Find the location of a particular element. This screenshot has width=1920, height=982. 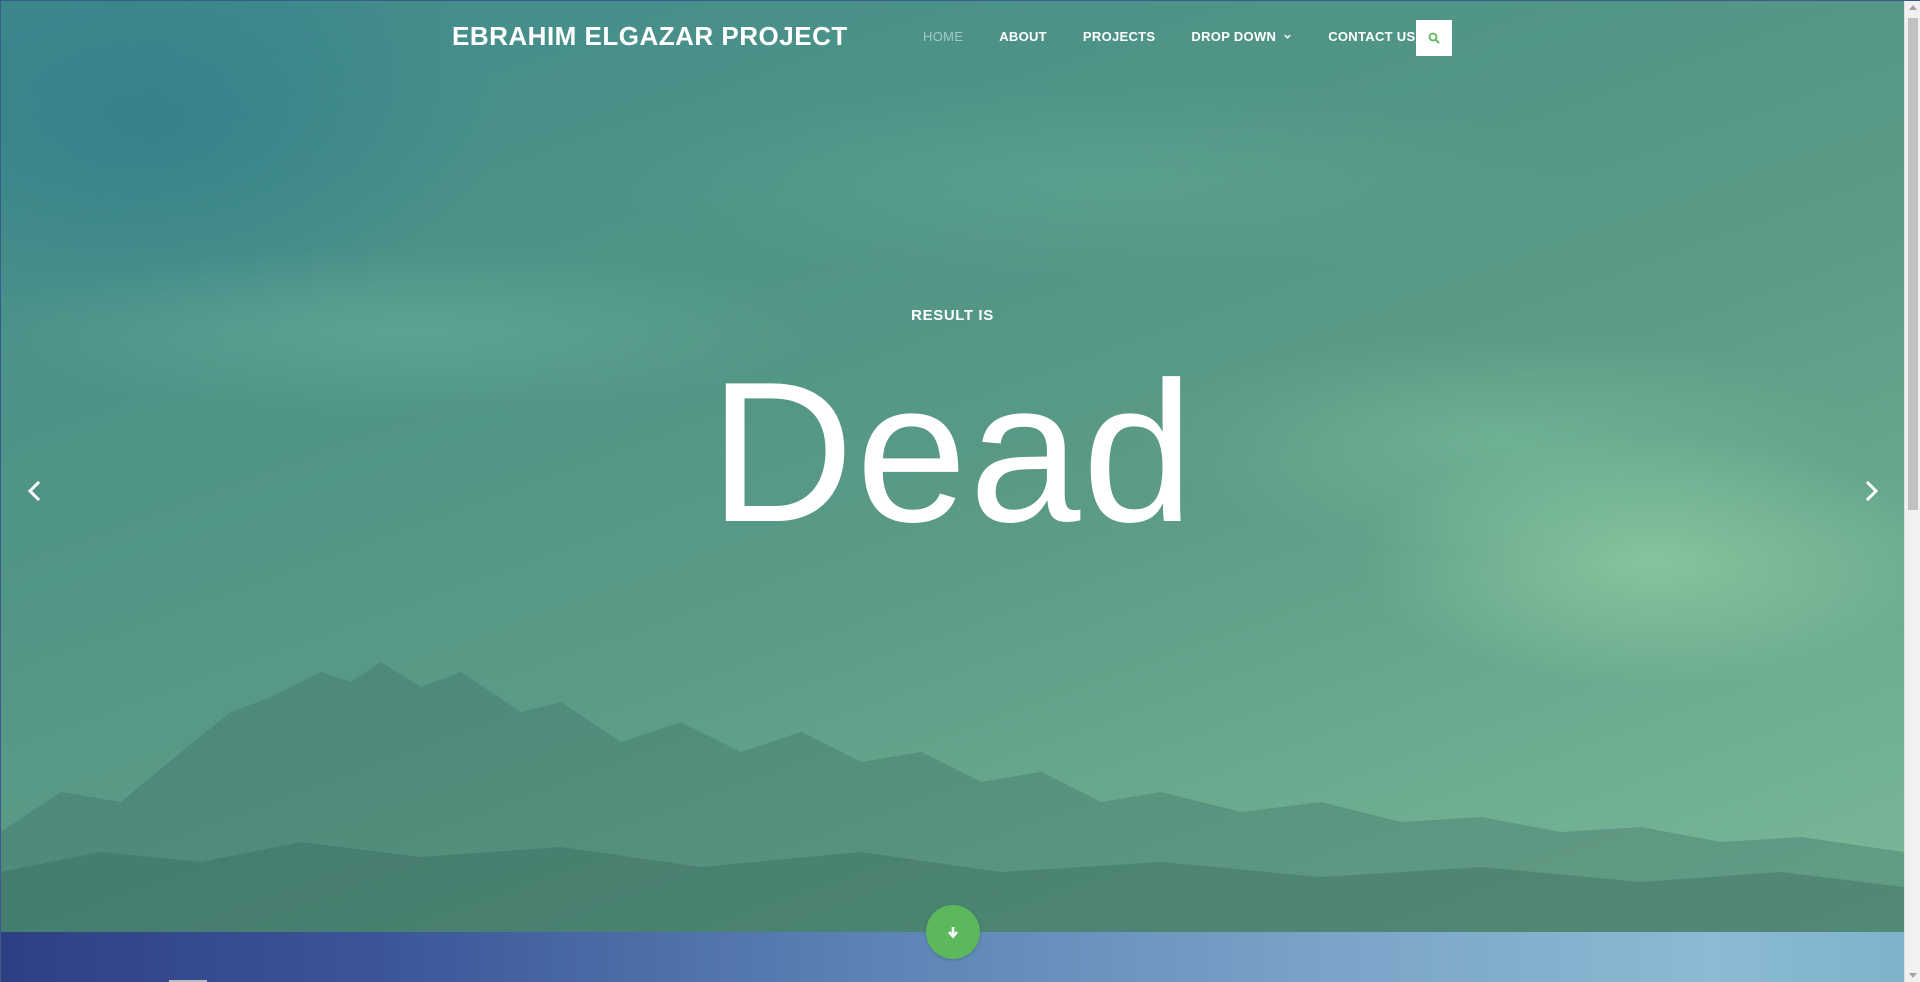

nav-item-contact-us: CONTACT US is located at coordinates (1371, 36).